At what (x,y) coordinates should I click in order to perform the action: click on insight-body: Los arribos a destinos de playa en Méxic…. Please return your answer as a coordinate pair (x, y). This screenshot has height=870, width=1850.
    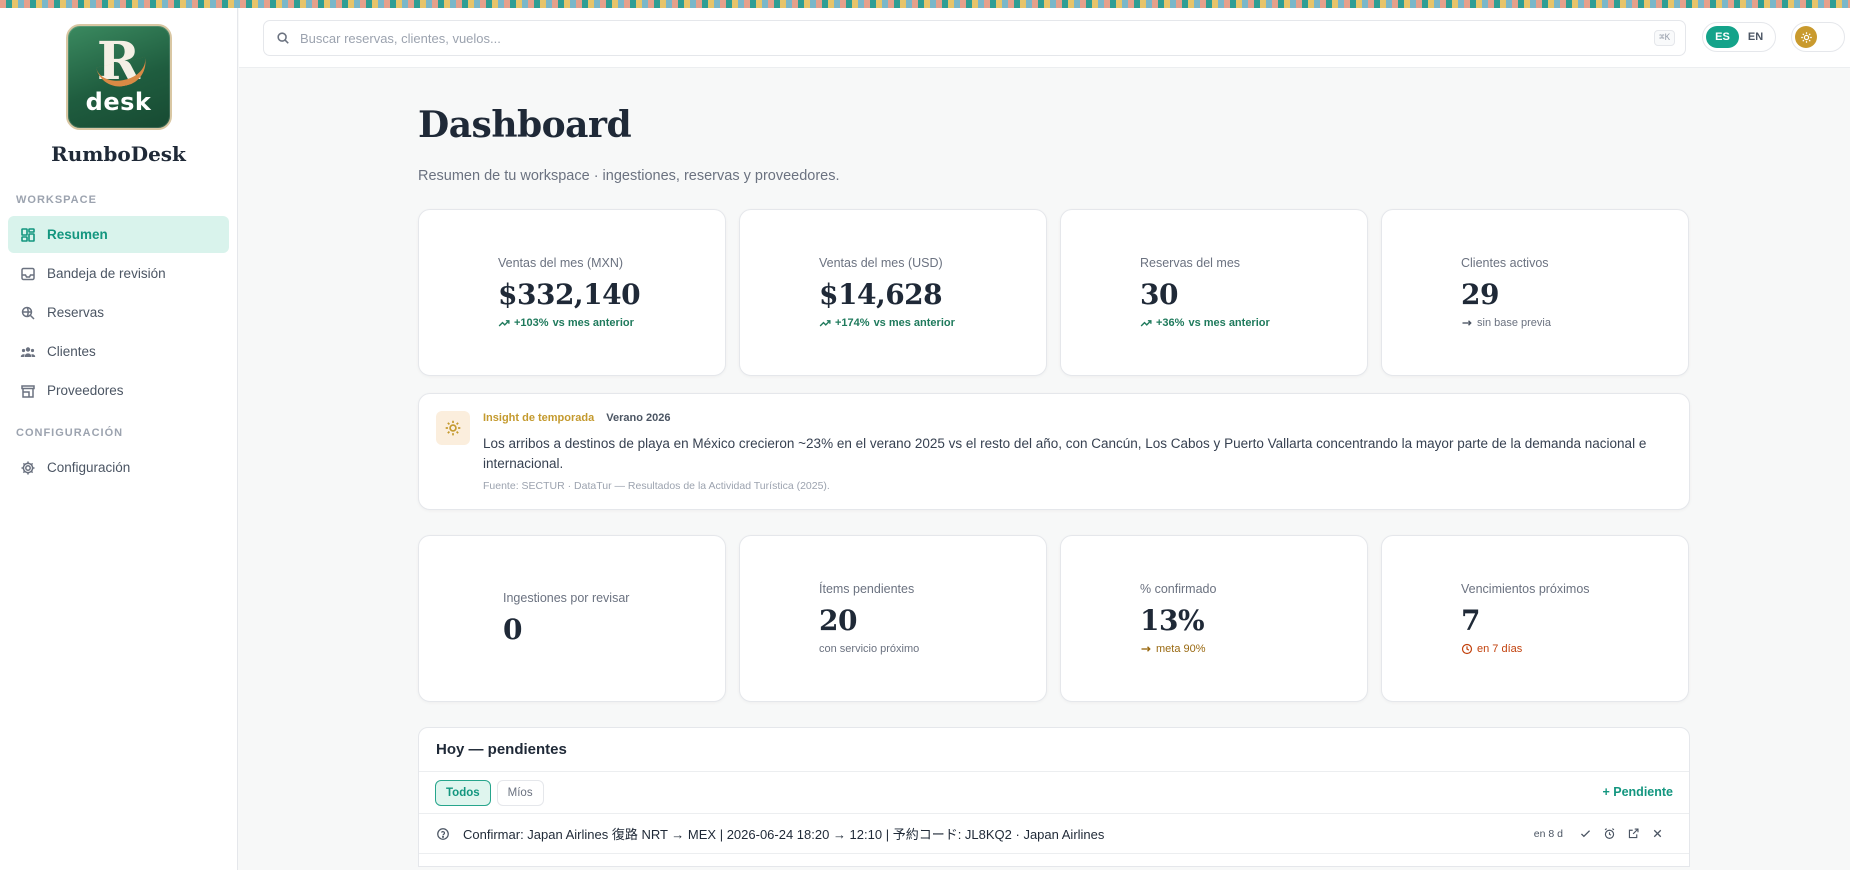
    Looking at the image, I should click on (1065, 453).